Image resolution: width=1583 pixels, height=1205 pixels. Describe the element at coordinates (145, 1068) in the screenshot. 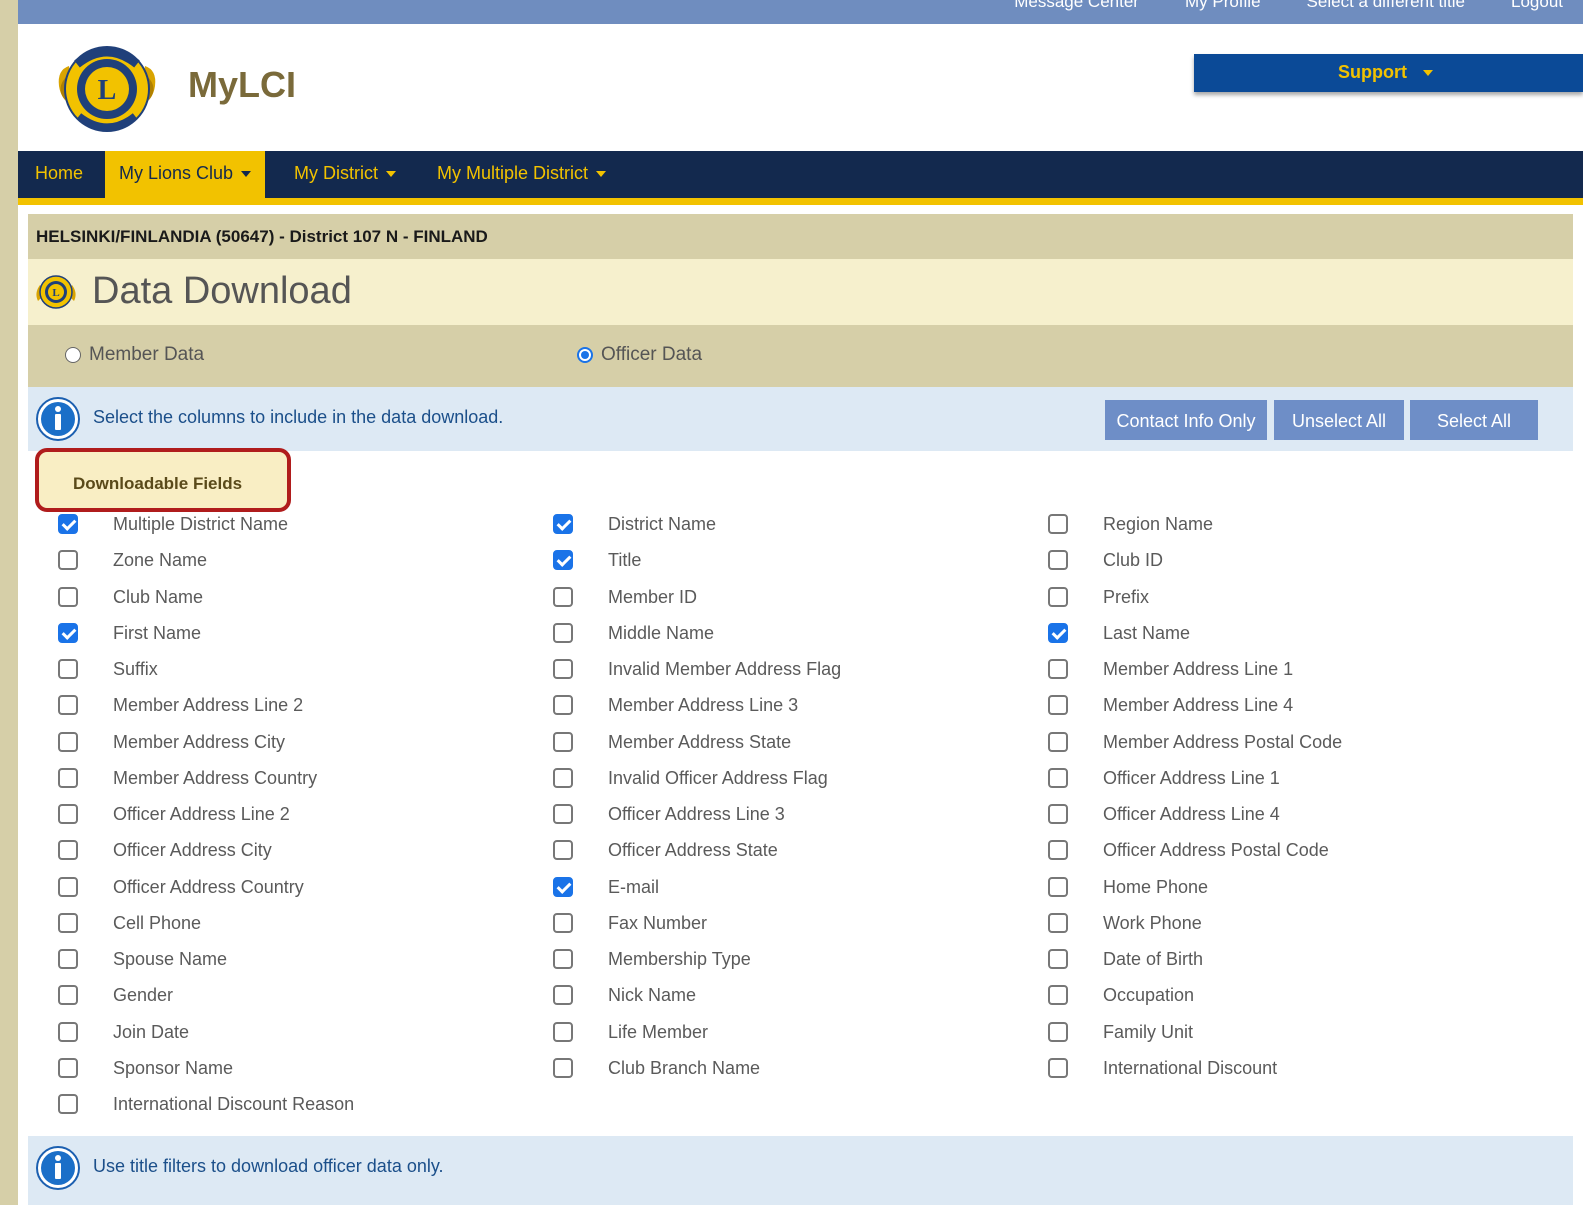

I see `field-option: Sponsor Name` at that location.